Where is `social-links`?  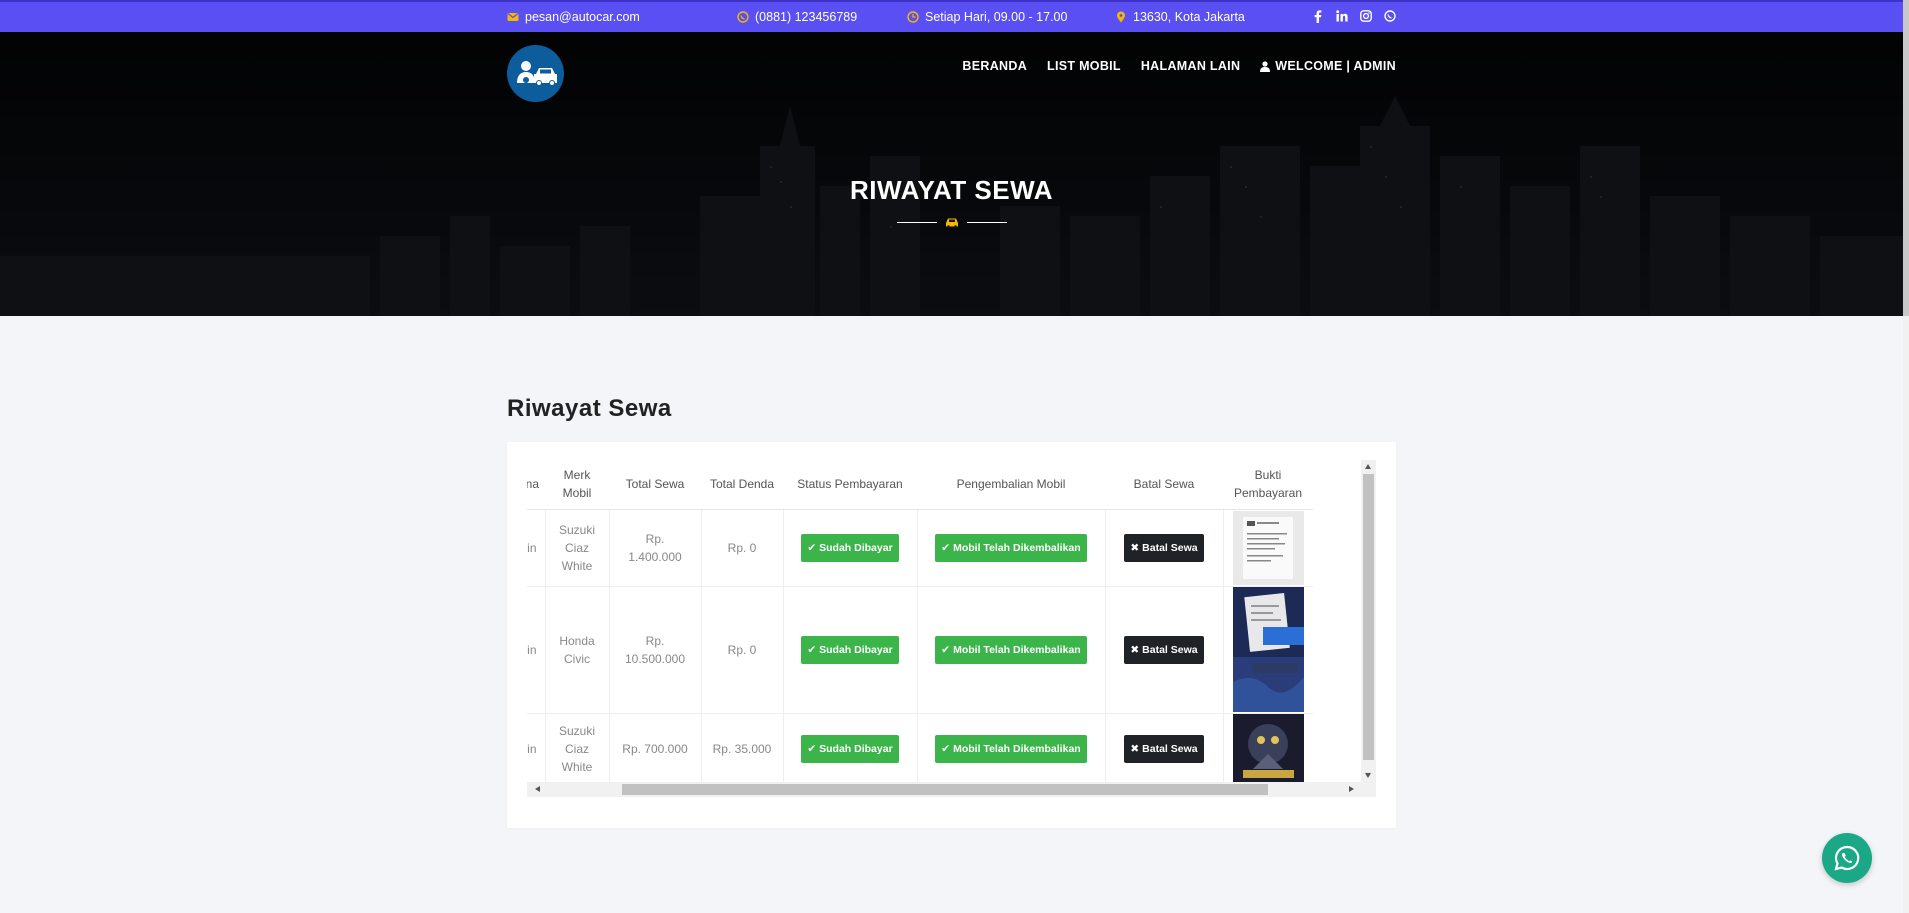
social-links is located at coordinates (1353, 16).